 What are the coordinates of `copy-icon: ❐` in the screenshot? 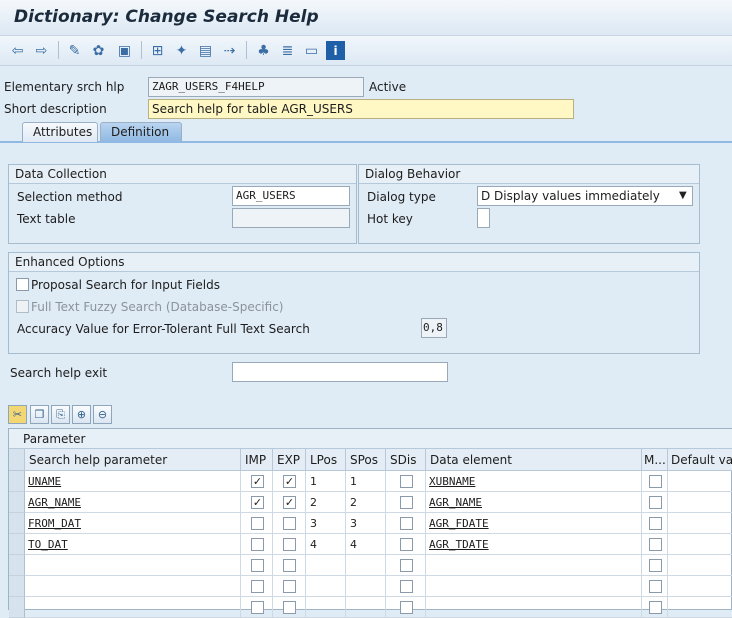 It's located at (39, 414).